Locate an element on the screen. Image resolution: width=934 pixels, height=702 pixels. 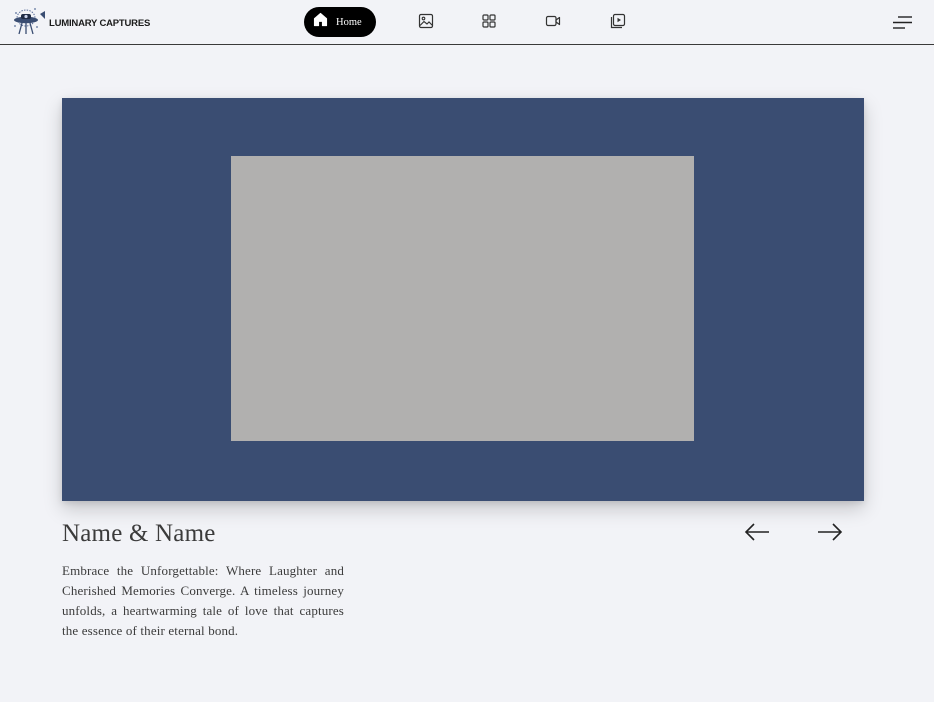
playlist-play-icon is located at coordinates (618, 21).